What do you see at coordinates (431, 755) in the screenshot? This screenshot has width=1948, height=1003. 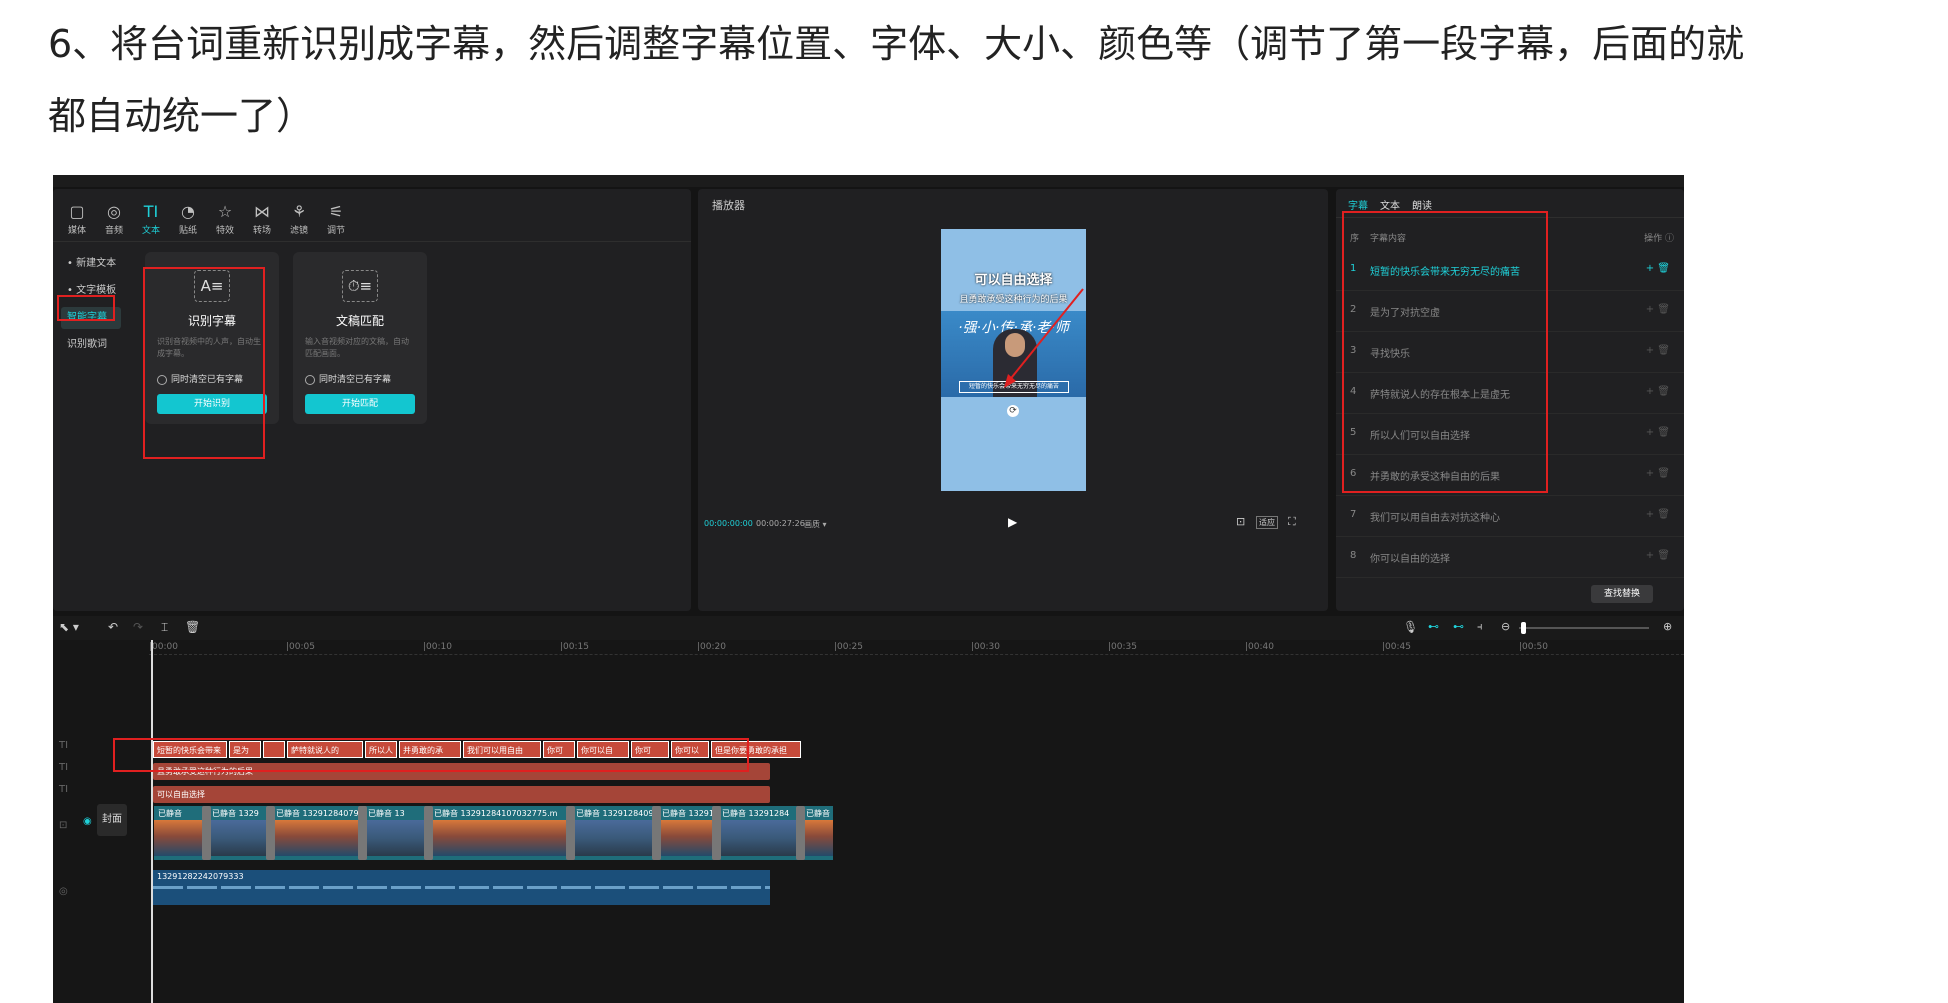 I see `highlight-subtitle-track` at bounding box center [431, 755].